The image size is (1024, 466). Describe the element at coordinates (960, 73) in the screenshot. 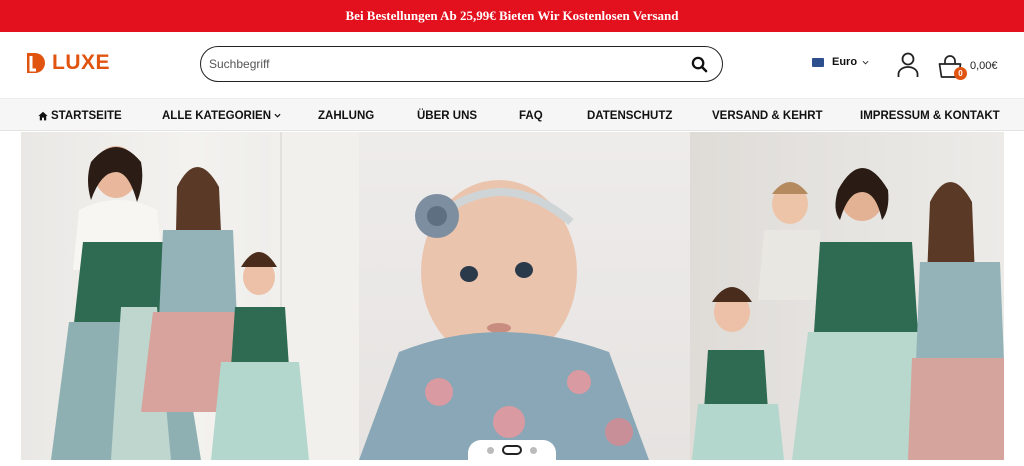

I see `cart-count-badge: 0` at that location.